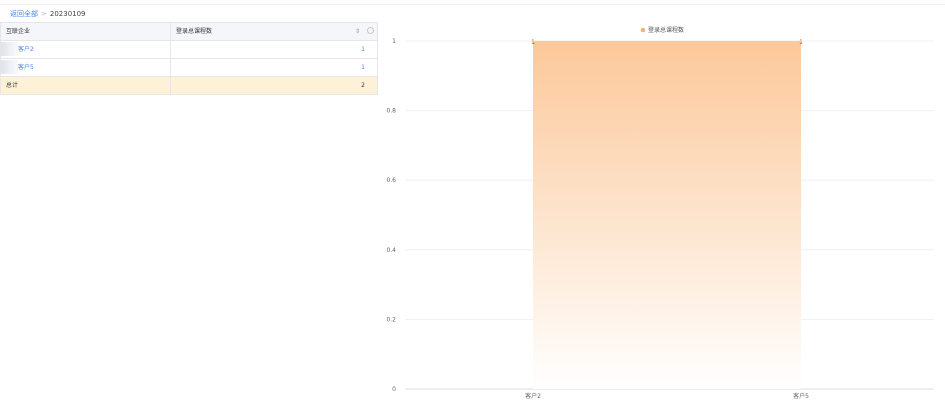  Describe the element at coordinates (86, 31) in the screenshot. I see `column-header-company: 互联企业` at that location.